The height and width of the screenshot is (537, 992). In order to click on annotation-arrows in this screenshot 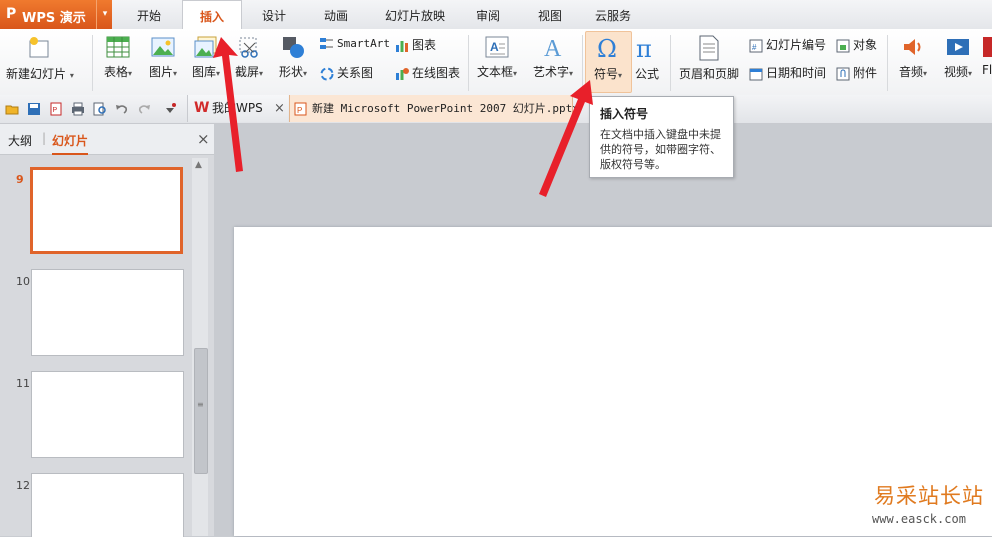, I will do `click(403, 117)`.